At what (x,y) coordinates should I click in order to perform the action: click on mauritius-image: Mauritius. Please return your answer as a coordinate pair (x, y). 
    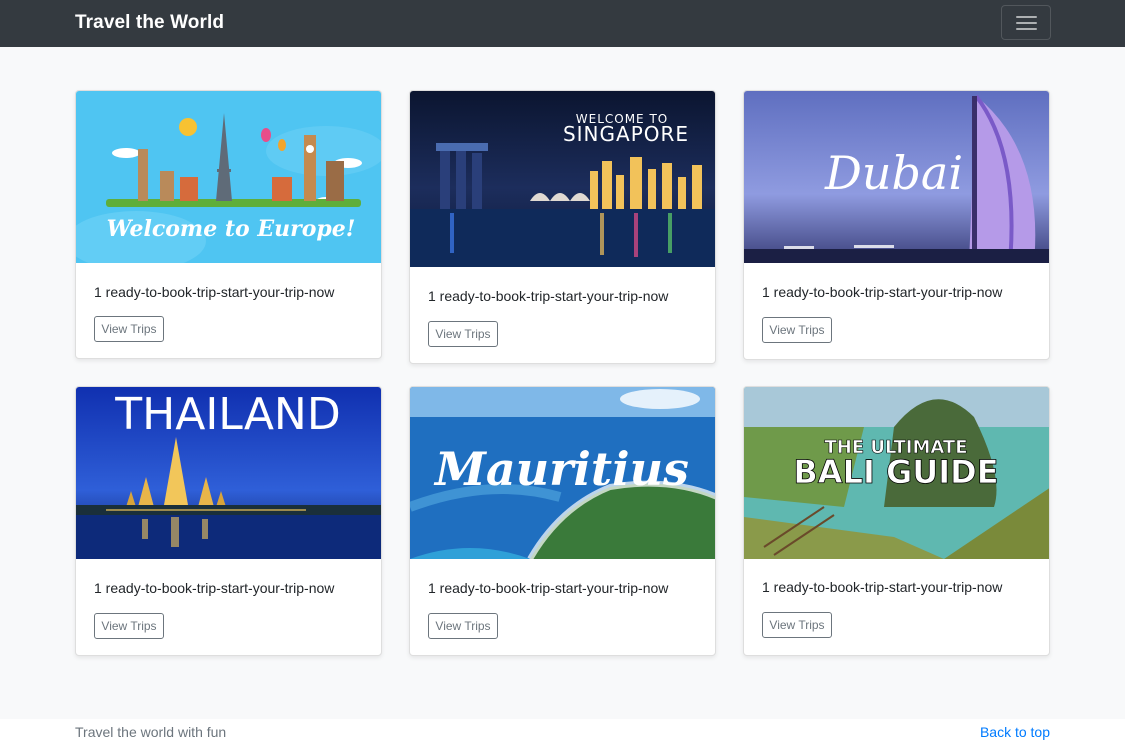
    Looking at the image, I should click on (562, 473).